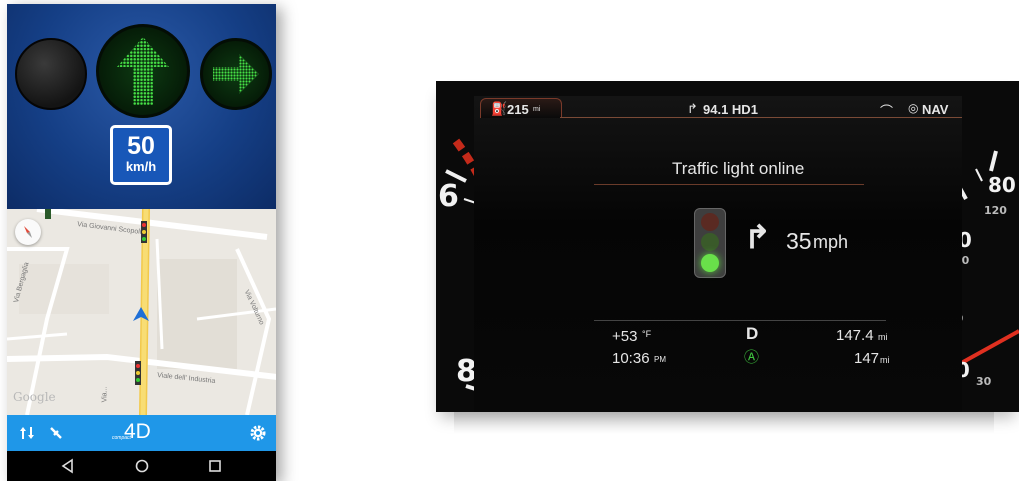  What do you see at coordinates (1002, 185) in the screenshot?
I see `speedo-label: 80` at bounding box center [1002, 185].